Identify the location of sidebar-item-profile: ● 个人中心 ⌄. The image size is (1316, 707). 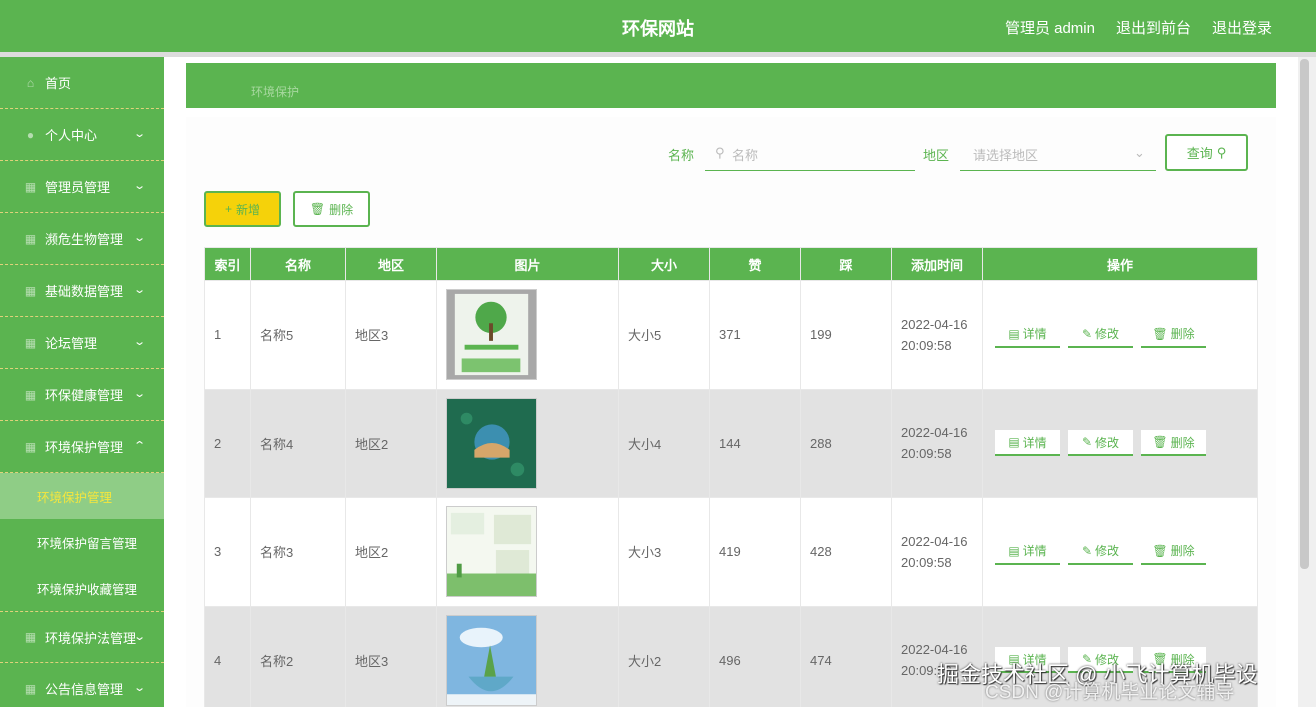
(82, 135).